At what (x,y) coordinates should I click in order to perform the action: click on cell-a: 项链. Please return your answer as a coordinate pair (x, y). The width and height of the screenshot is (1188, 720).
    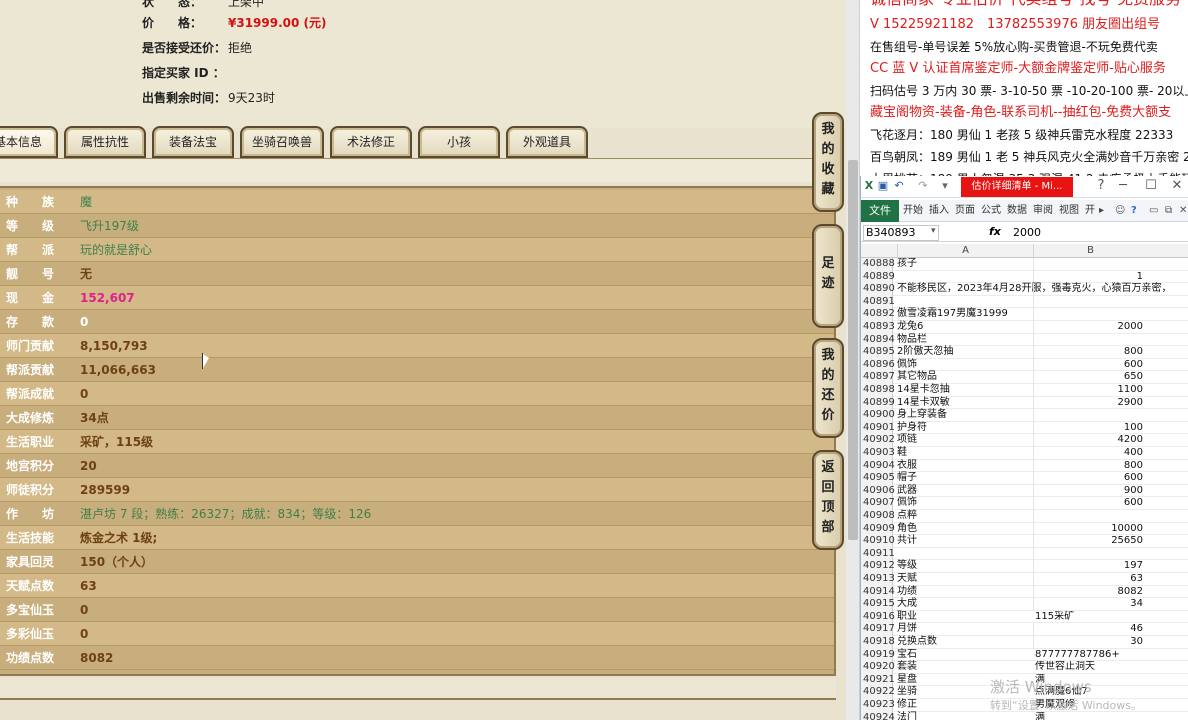
    Looking at the image, I should click on (965, 440).